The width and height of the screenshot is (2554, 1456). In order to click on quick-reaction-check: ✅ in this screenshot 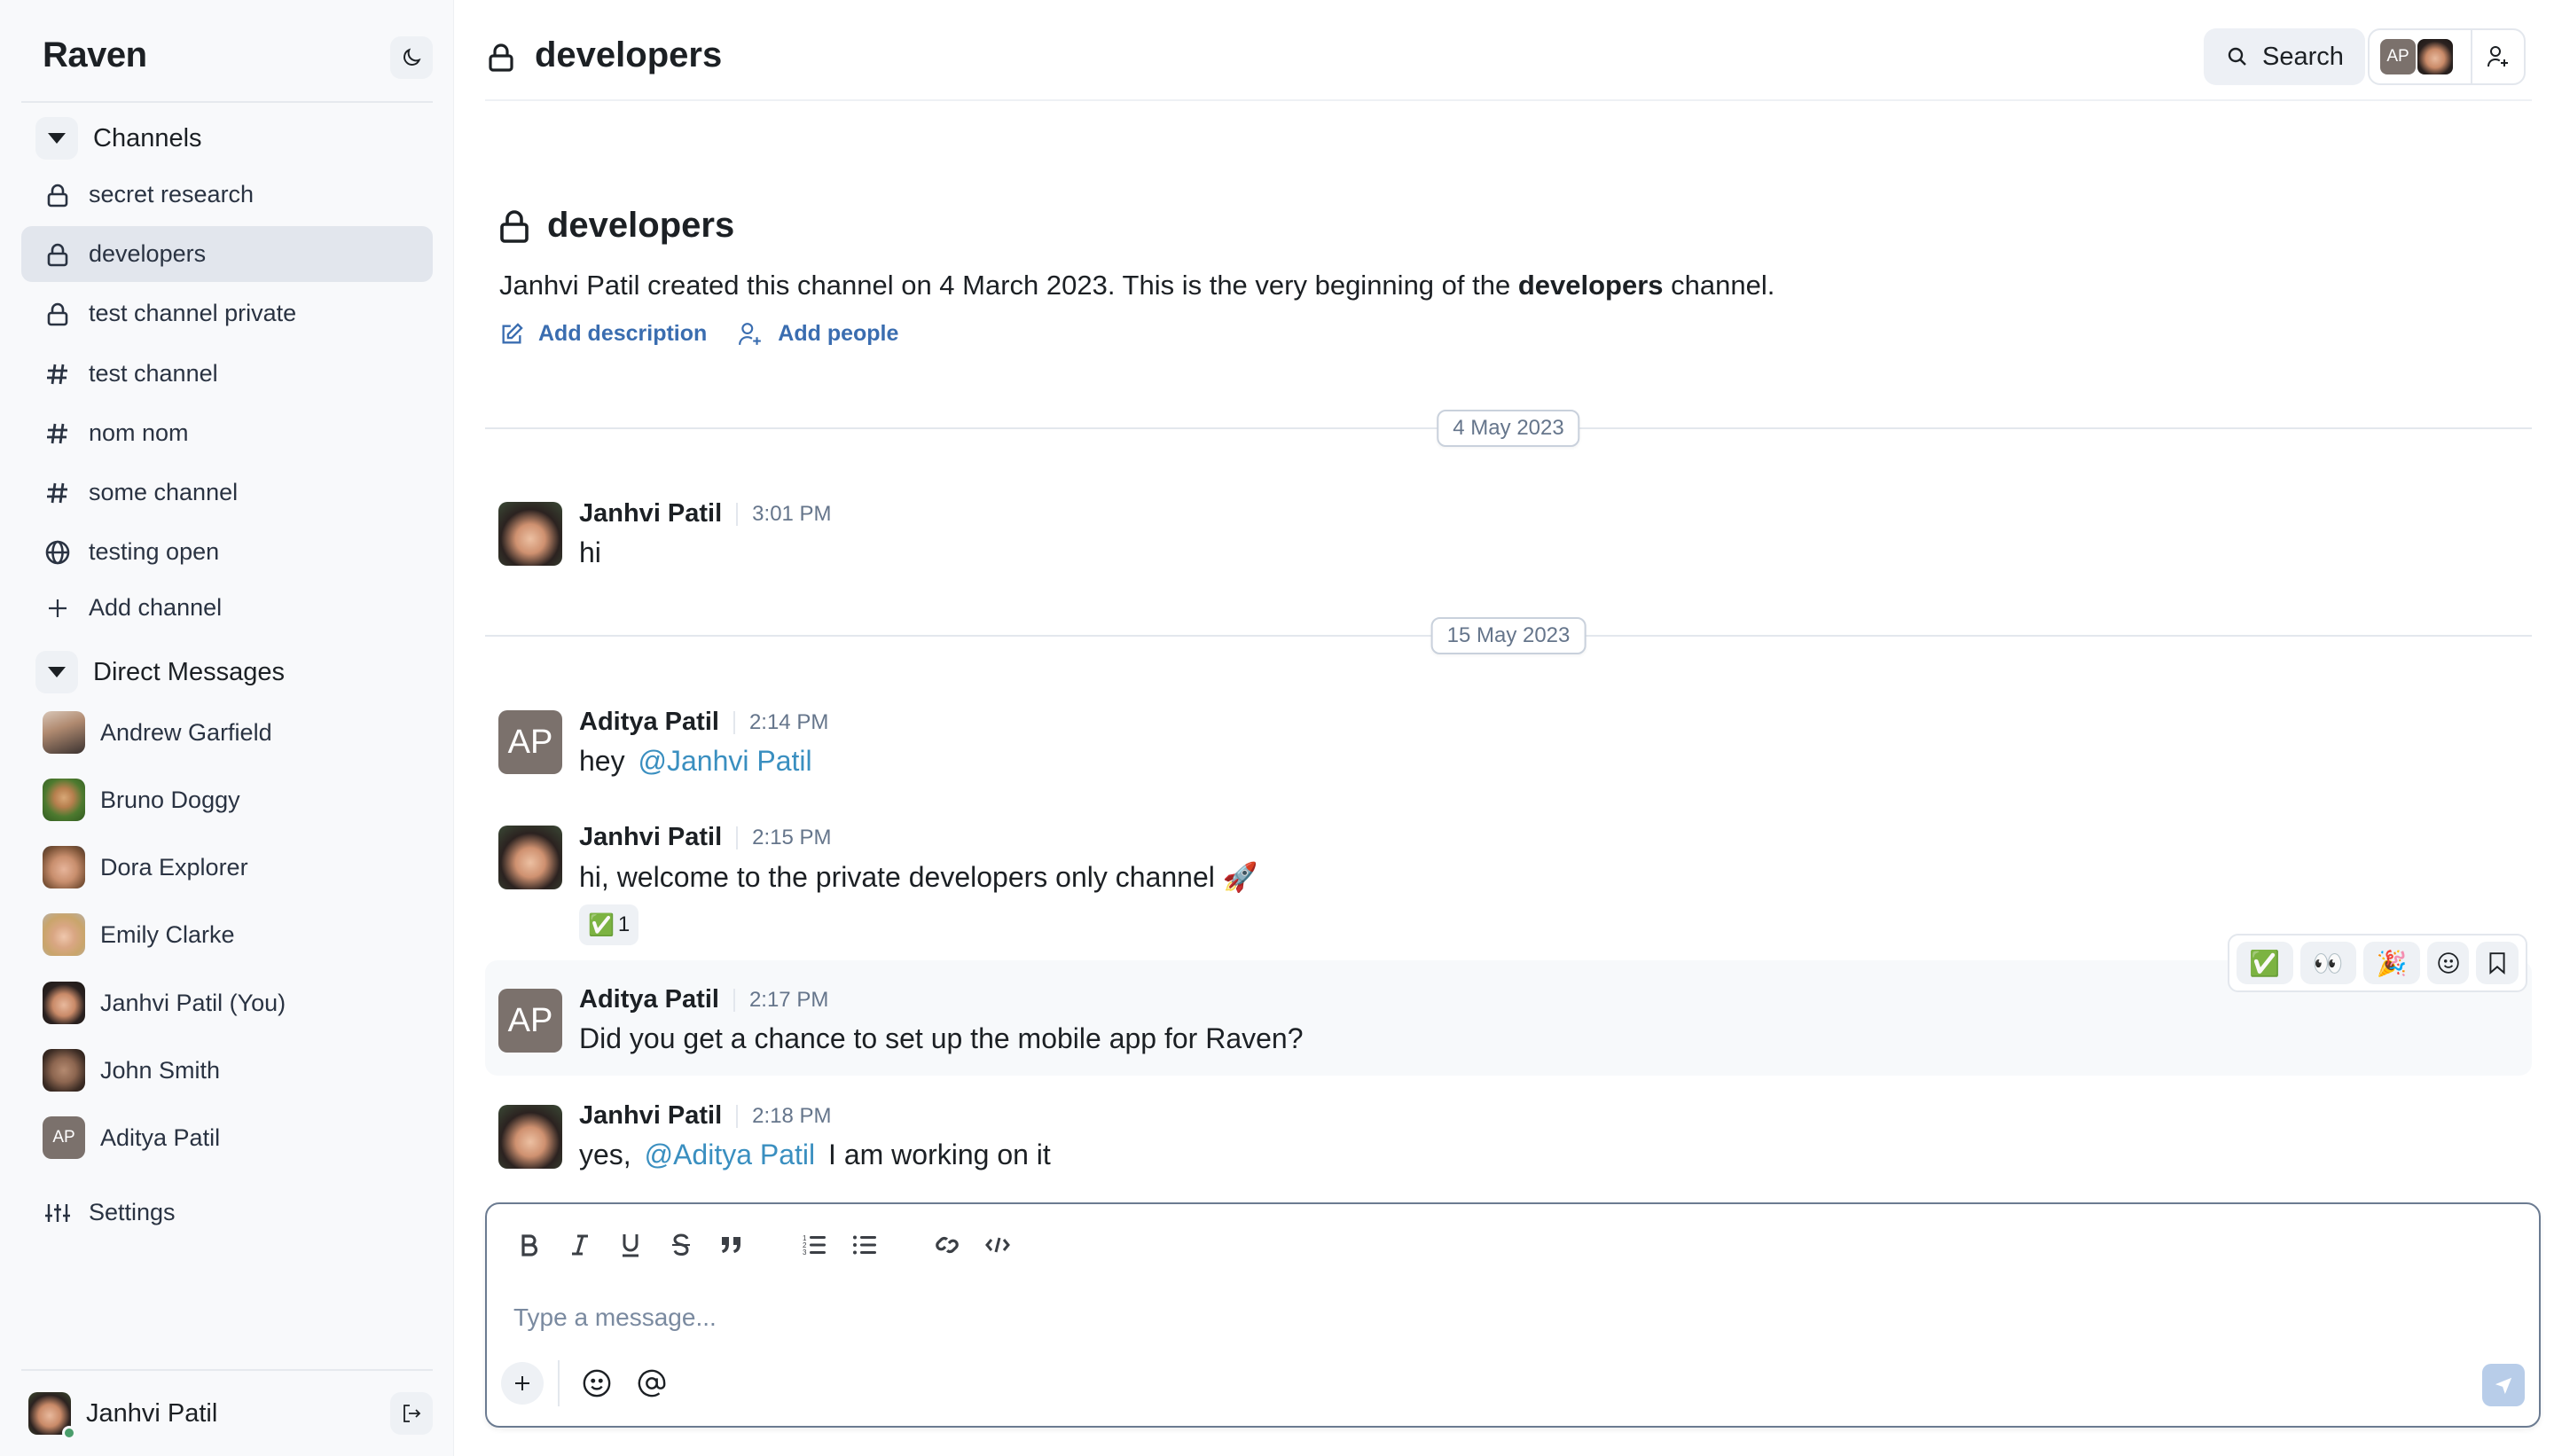, I will do `click(2265, 963)`.